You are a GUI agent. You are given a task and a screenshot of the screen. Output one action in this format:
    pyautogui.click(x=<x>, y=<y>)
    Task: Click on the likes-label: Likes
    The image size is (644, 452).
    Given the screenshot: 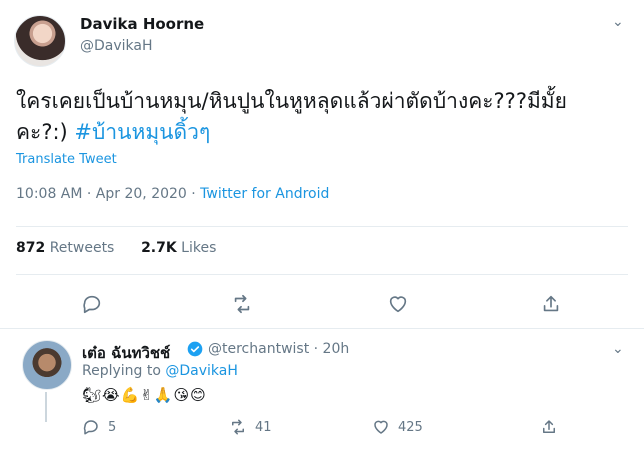 What is the action you would take?
    pyautogui.click(x=199, y=248)
    